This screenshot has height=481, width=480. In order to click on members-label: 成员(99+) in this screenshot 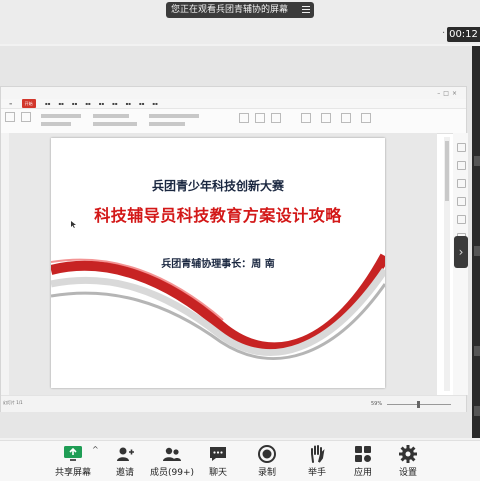, I will do `click(172, 473)`.